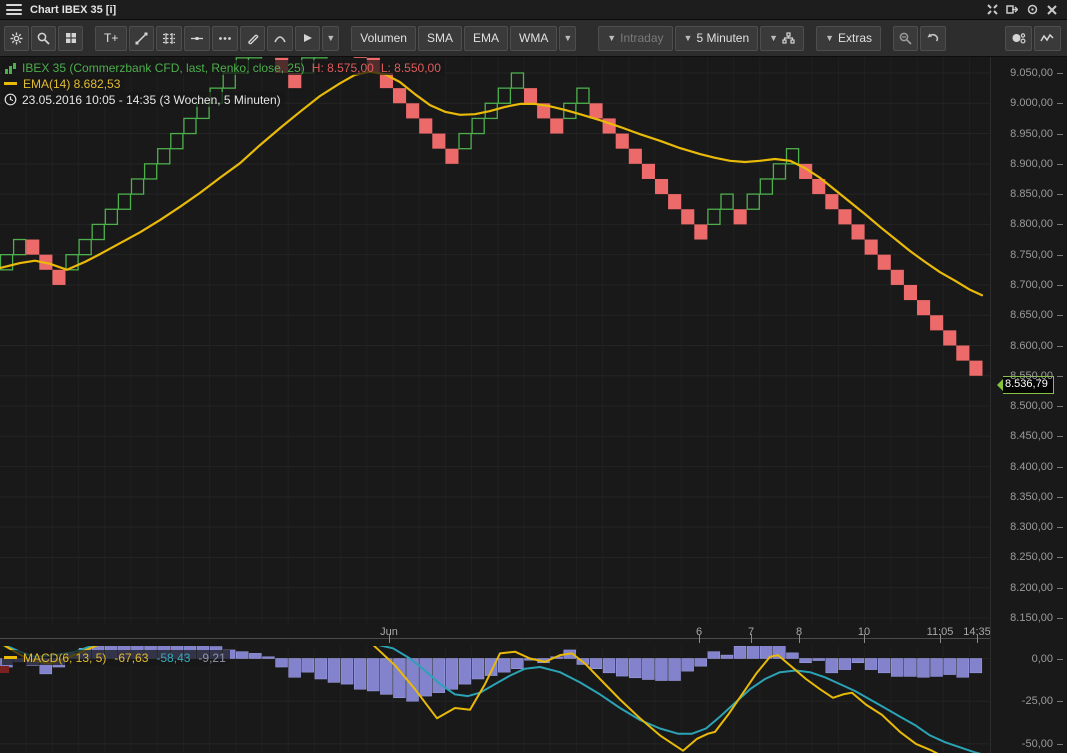 This screenshot has height=753, width=1067. I want to click on text-tool-button: T+, so click(111, 38).